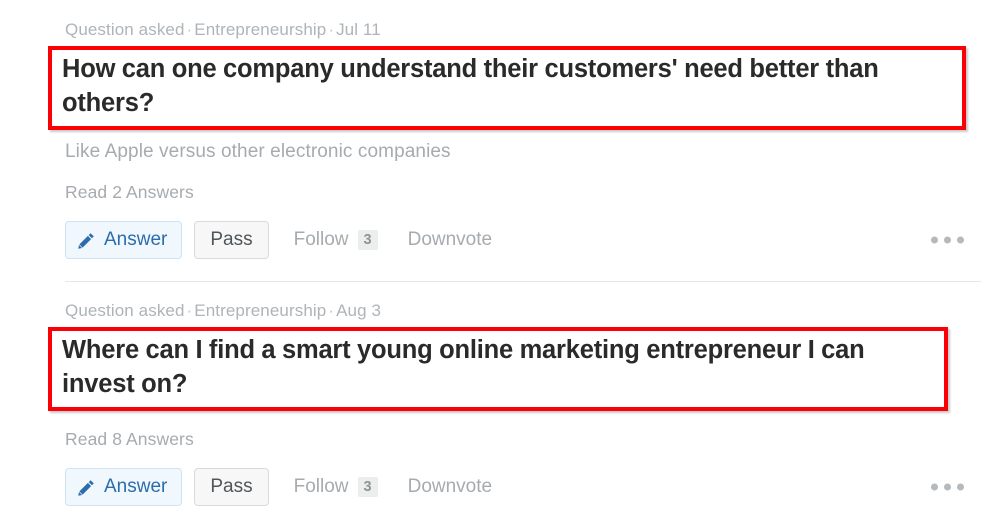 This screenshot has height=515, width=1001. What do you see at coordinates (129, 439) in the screenshot?
I see `read-answers-link: Read 8 Answers` at bounding box center [129, 439].